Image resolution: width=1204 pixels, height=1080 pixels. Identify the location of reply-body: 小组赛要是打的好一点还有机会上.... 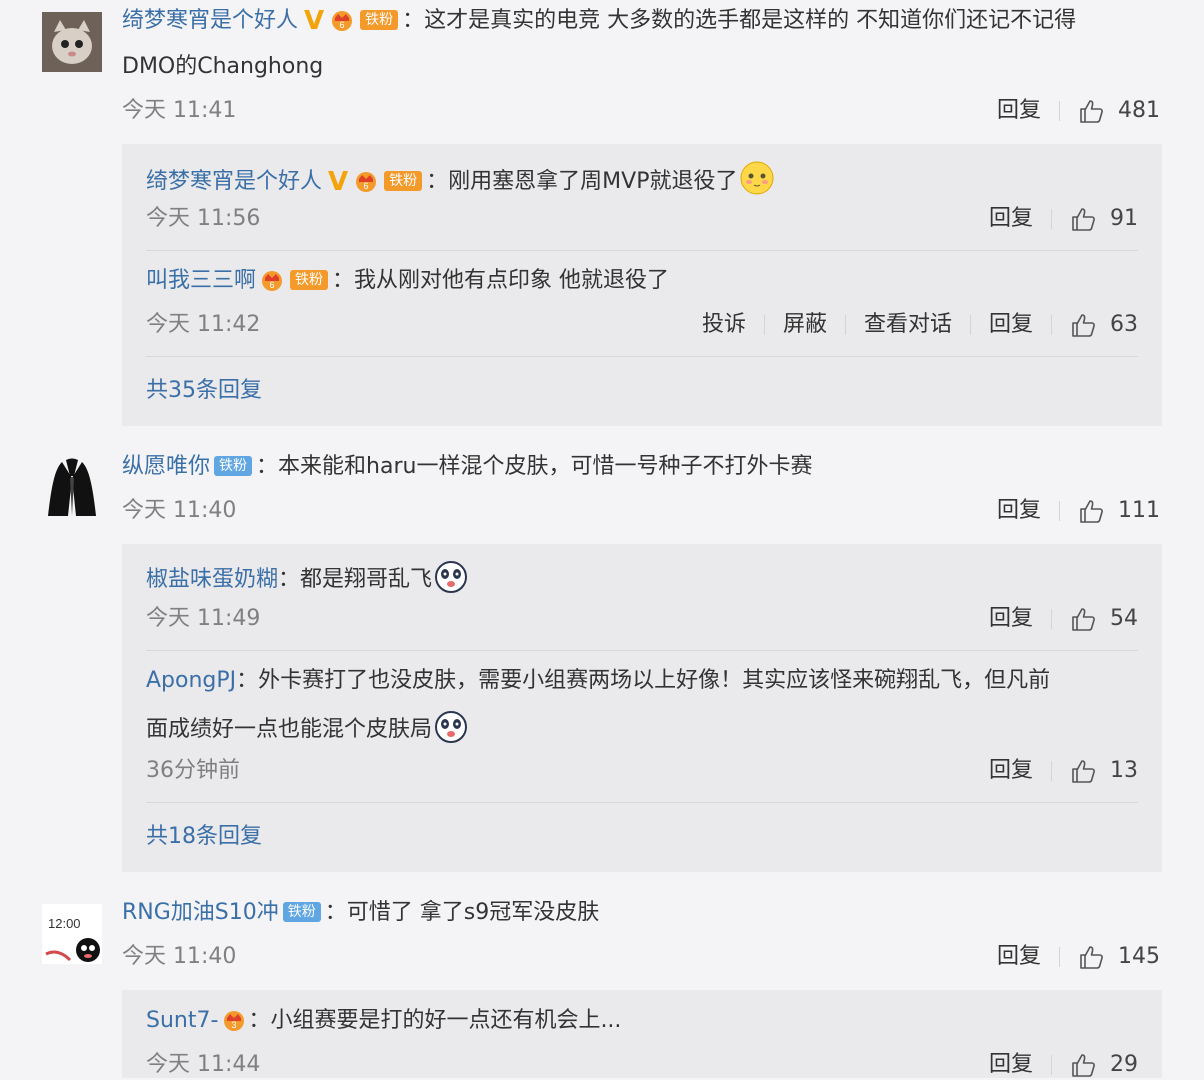
(446, 1020).